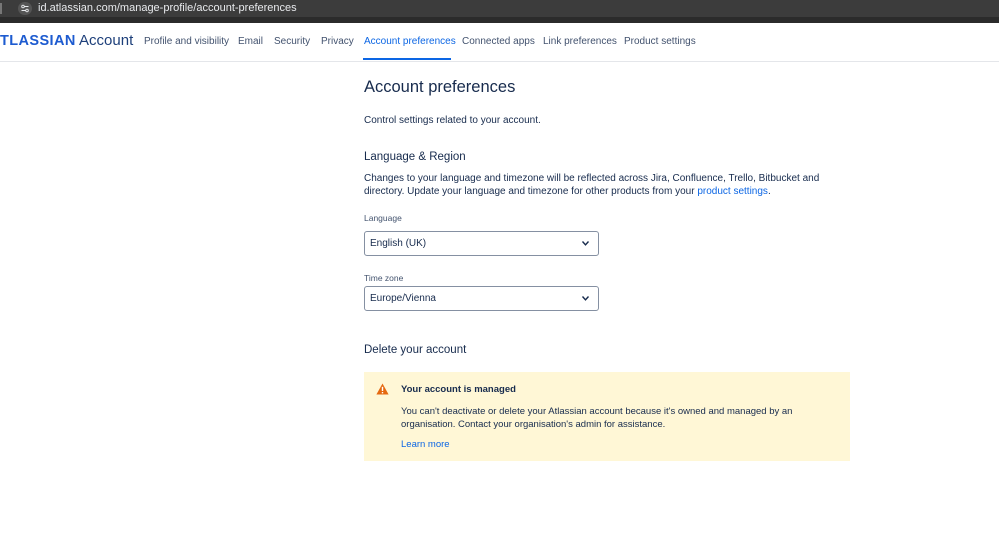  Describe the element at coordinates (660, 41) in the screenshot. I see `tab-product-settings: Product settings` at that location.